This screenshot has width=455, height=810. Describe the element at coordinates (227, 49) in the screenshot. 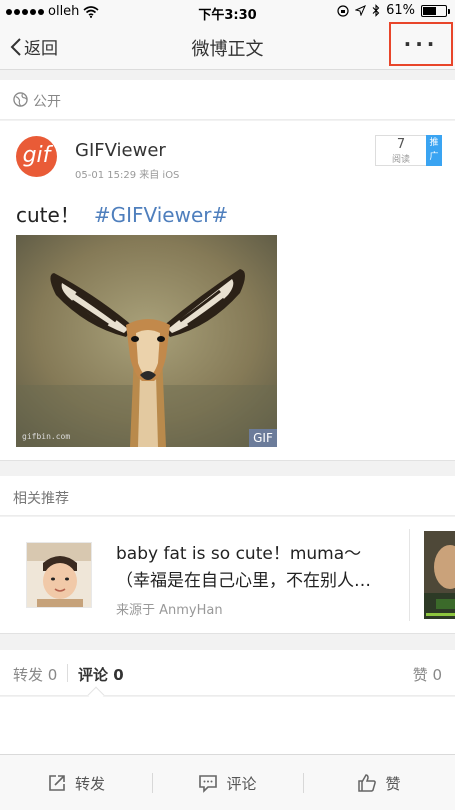

I see `page-title: 微博正文` at that location.